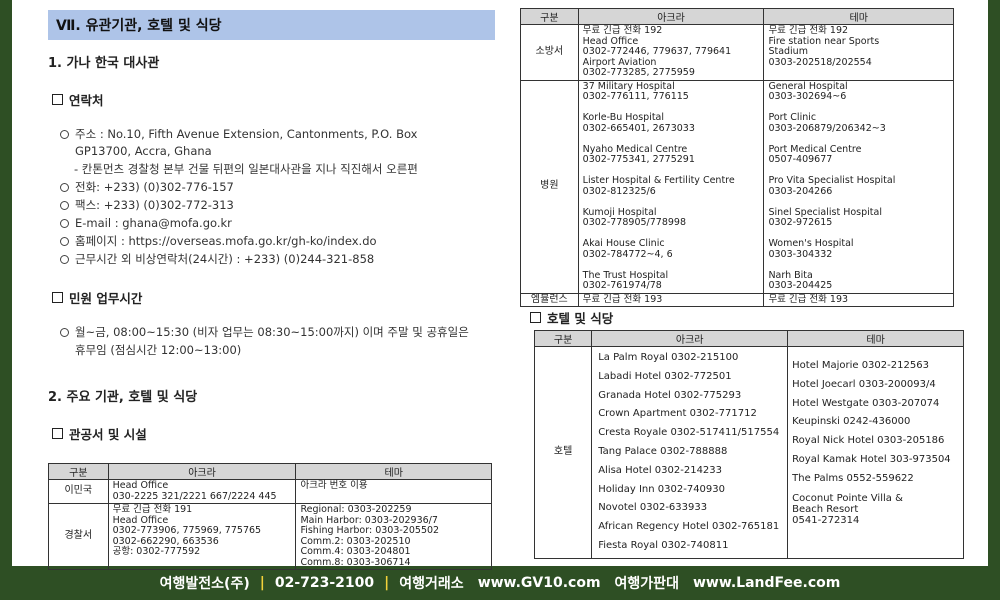 The height and width of the screenshot is (600, 1000). Describe the element at coordinates (827, 128) in the screenshot. I see `cell-text: 0303-206879/206342~3` at that location.